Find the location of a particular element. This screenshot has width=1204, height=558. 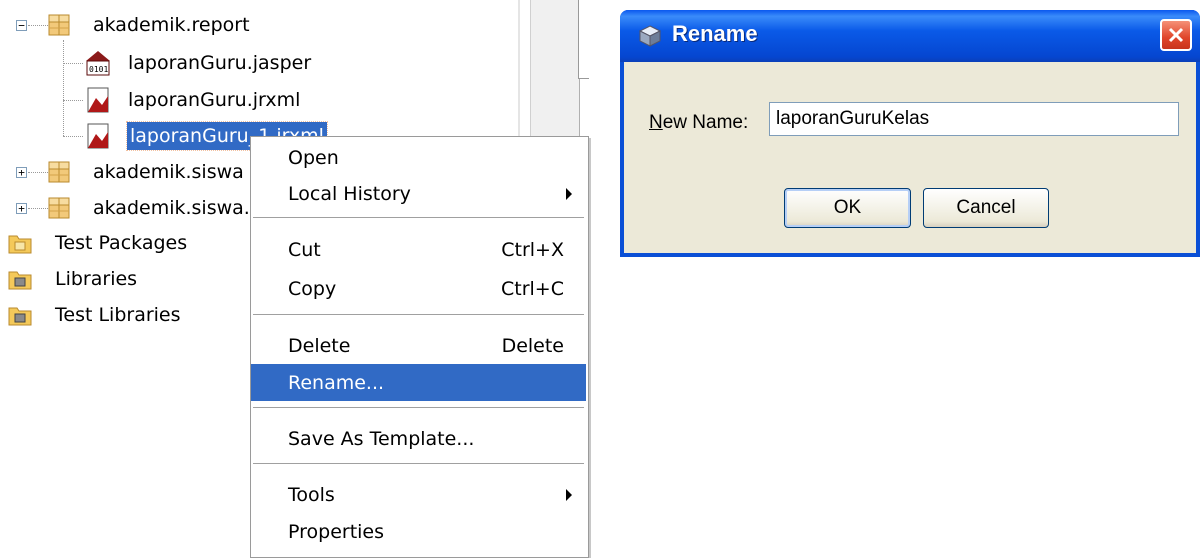

tree-node-label: akademik.report is located at coordinates (171, 25).